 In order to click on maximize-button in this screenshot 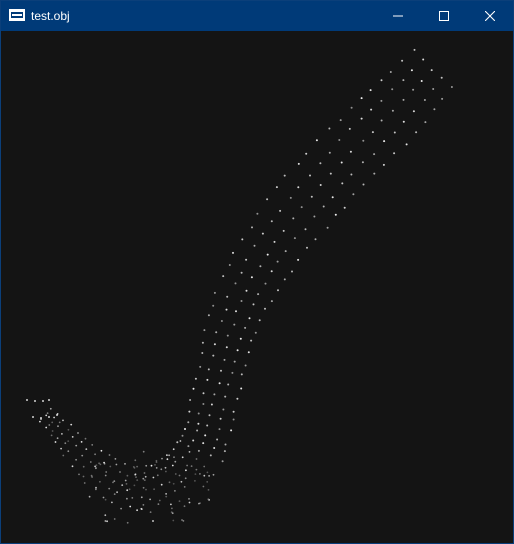, I will do `click(444, 16)`.